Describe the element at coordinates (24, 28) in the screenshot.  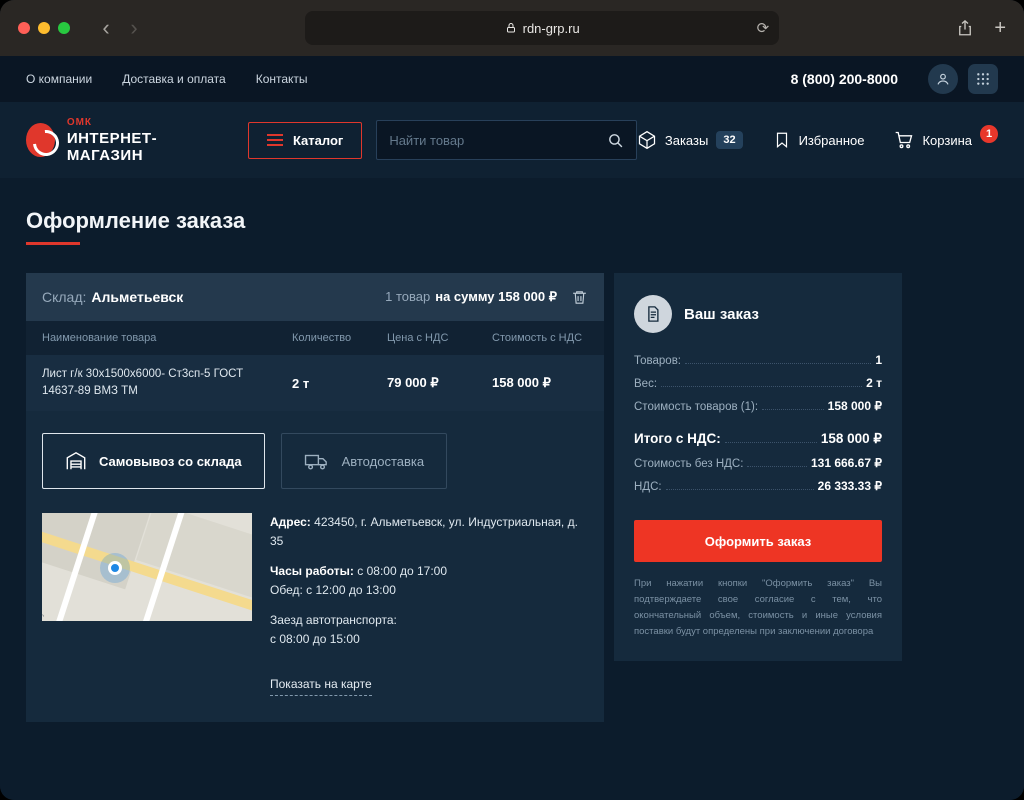
I see `close-window-button` at that location.